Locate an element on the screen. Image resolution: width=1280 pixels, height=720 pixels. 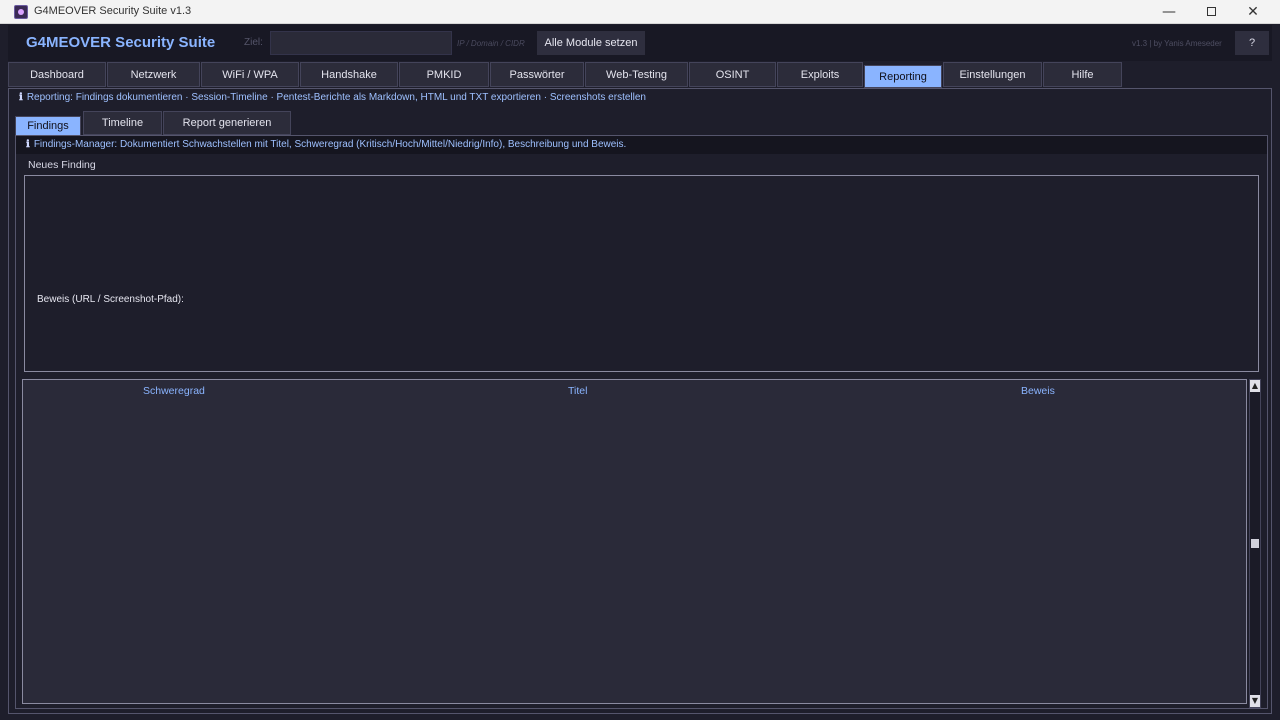
close-icon: ✕ is located at coordinates (1253, 12).